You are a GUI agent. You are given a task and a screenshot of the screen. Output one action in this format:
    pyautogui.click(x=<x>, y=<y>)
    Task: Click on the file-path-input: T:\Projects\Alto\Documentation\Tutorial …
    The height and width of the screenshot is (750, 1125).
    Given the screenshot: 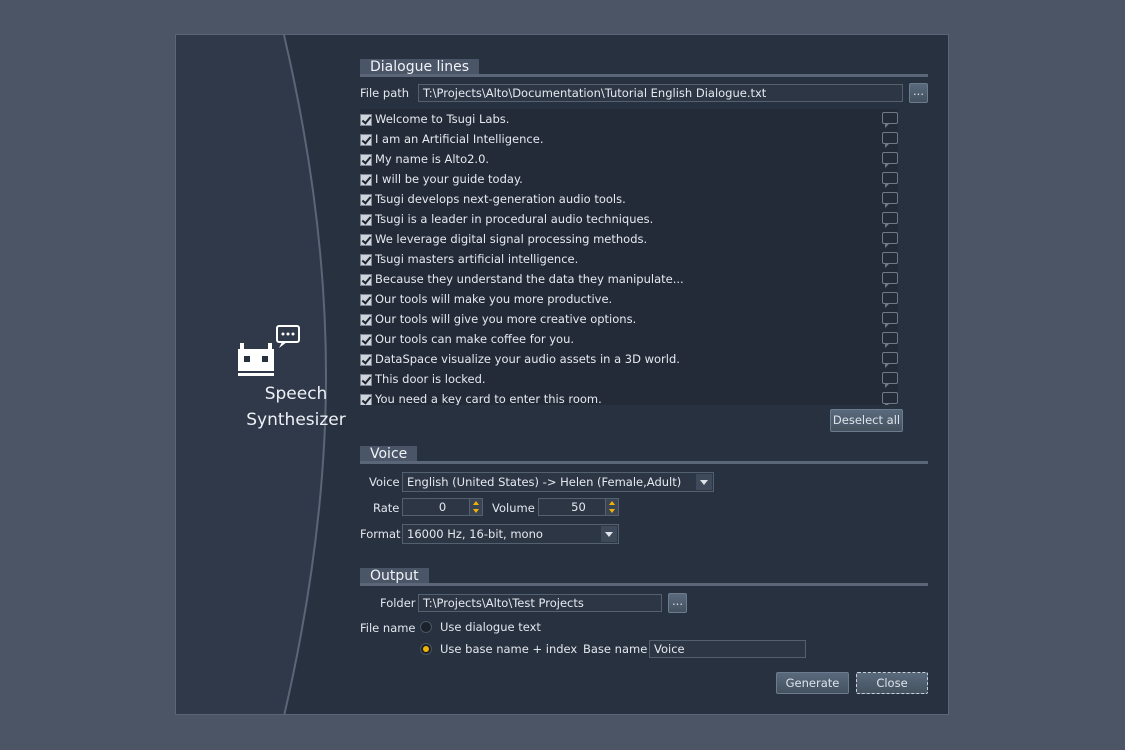 What is the action you would take?
    pyautogui.click(x=660, y=93)
    